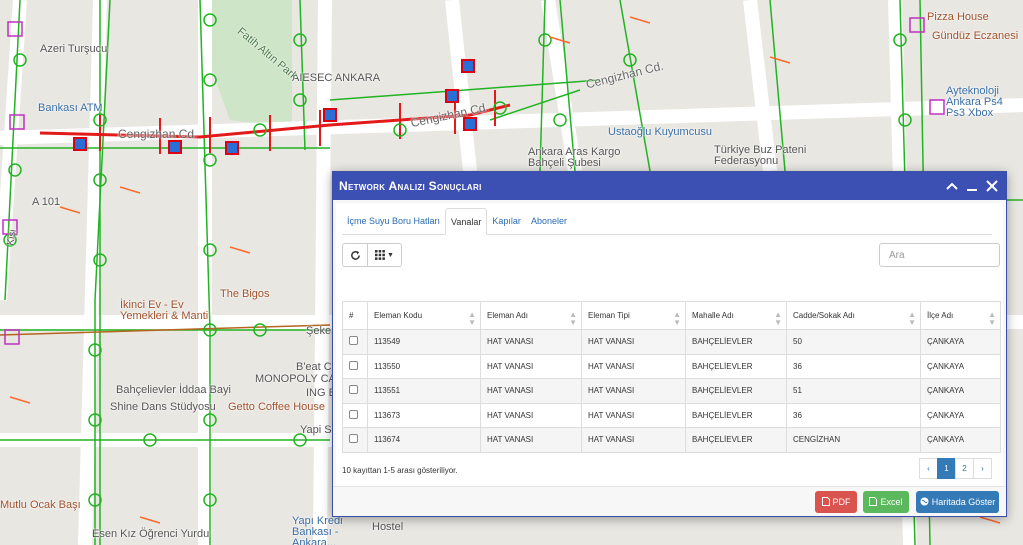  Describe the element at coordinates (952, 186) in the screenshot. I see `collapse-icon` at that location.